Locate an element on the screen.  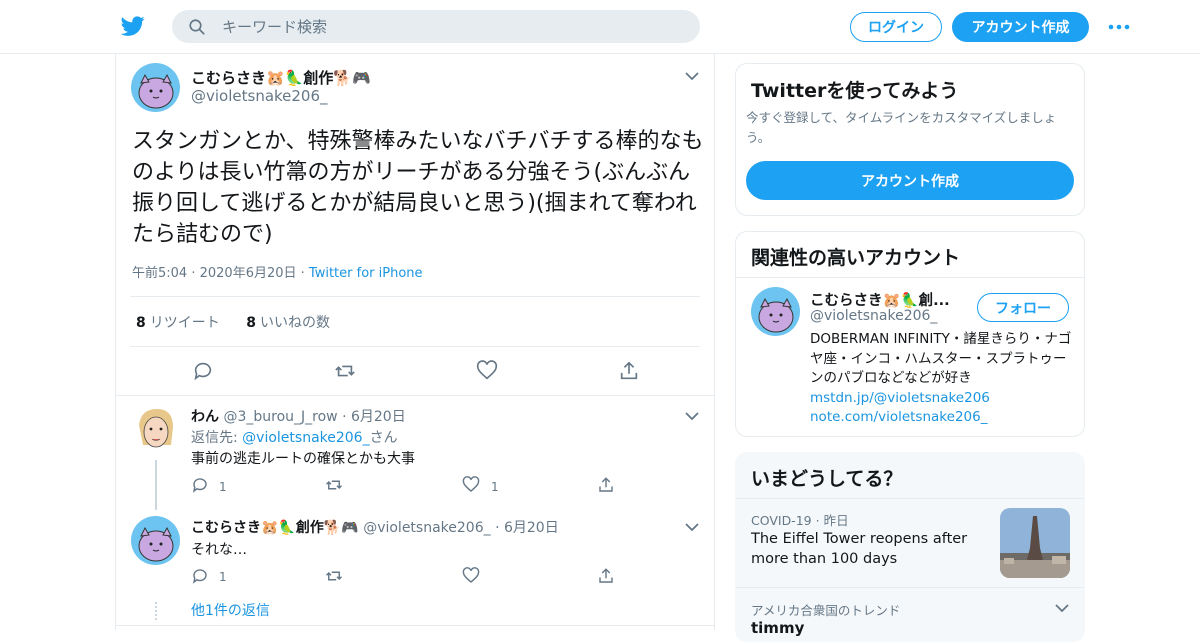
reply-text: 事前の逃走ルートの確保とかも大事 is located at coordinates (303, 459).